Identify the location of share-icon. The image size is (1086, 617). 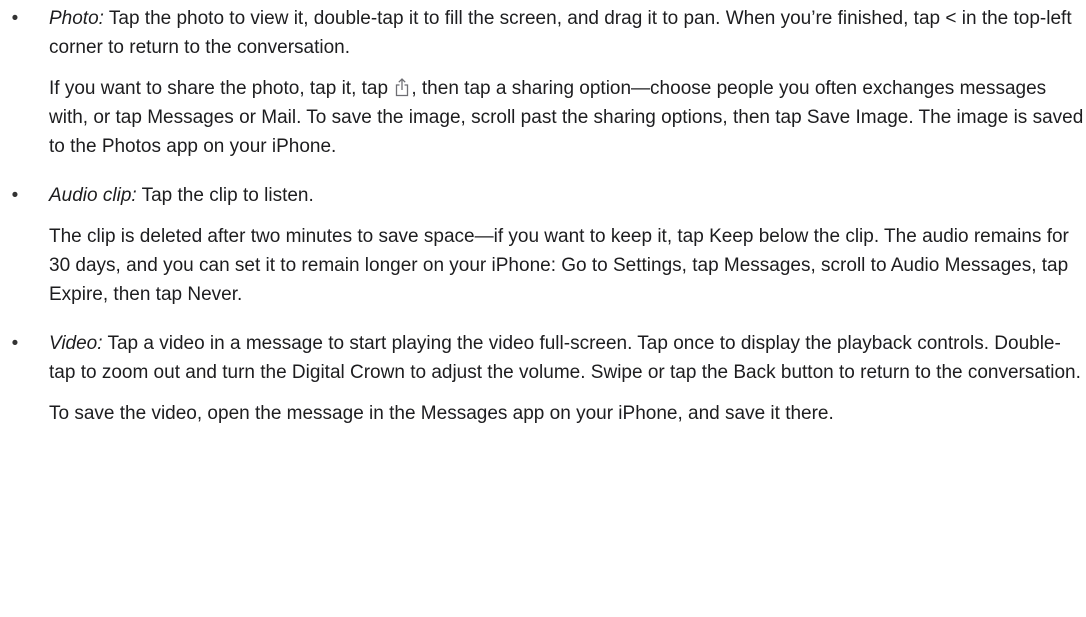
(402, 87).